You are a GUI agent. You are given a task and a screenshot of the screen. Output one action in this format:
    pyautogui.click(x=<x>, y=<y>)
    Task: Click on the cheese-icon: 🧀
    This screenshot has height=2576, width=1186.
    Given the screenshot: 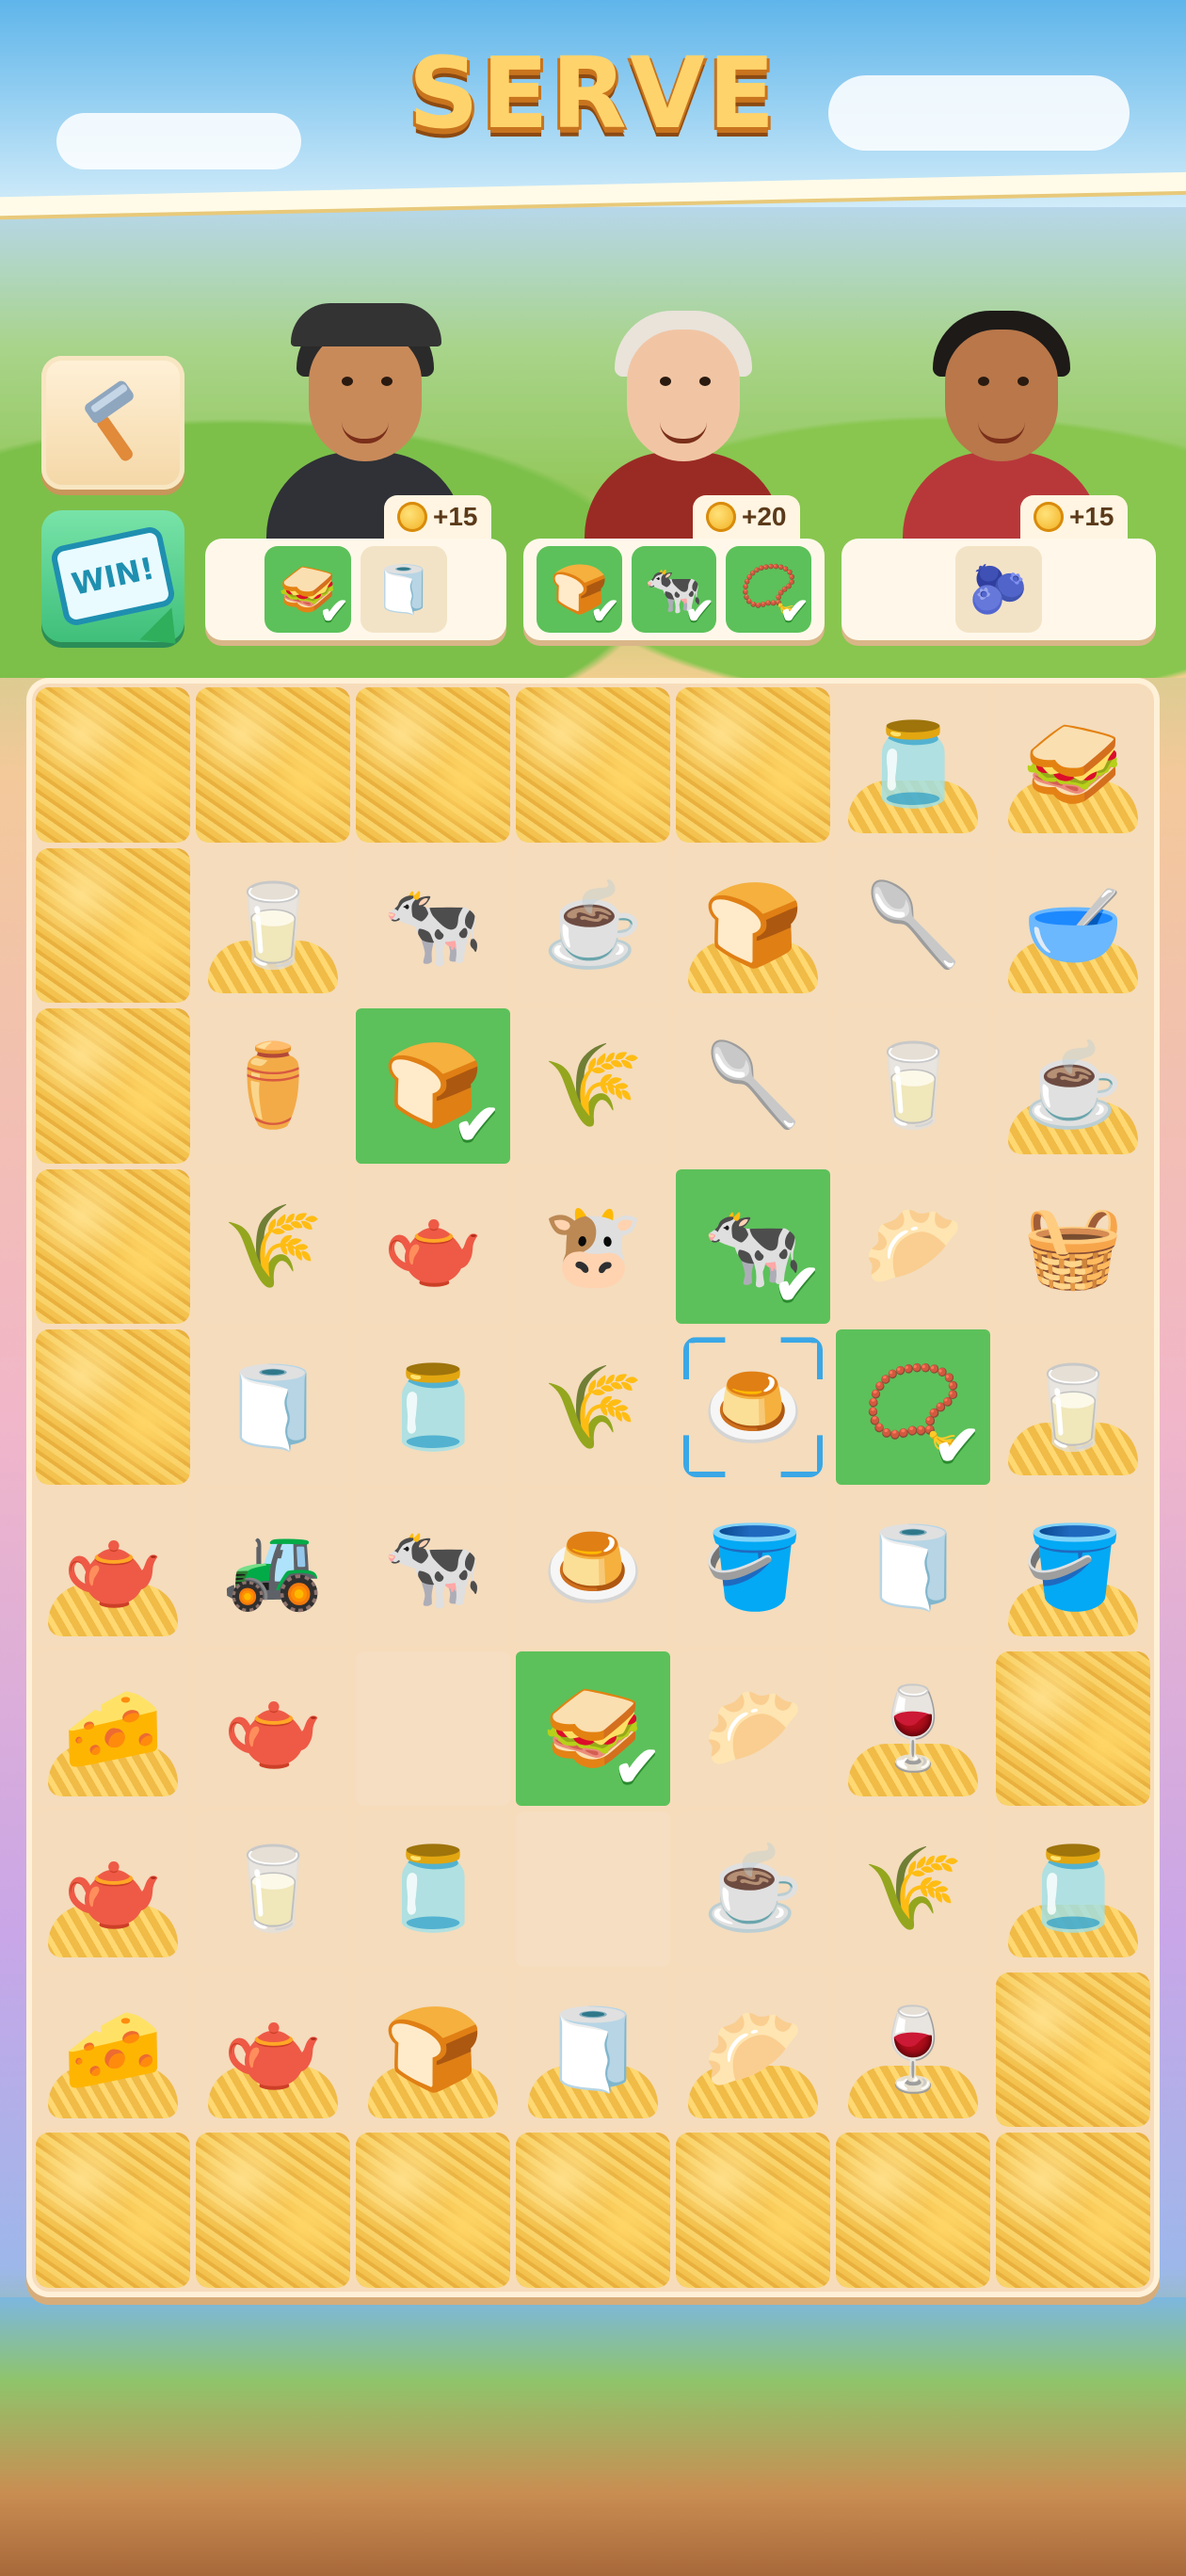 What is the action you would take?
    pyautogui.click(x=113, y=2050)
    